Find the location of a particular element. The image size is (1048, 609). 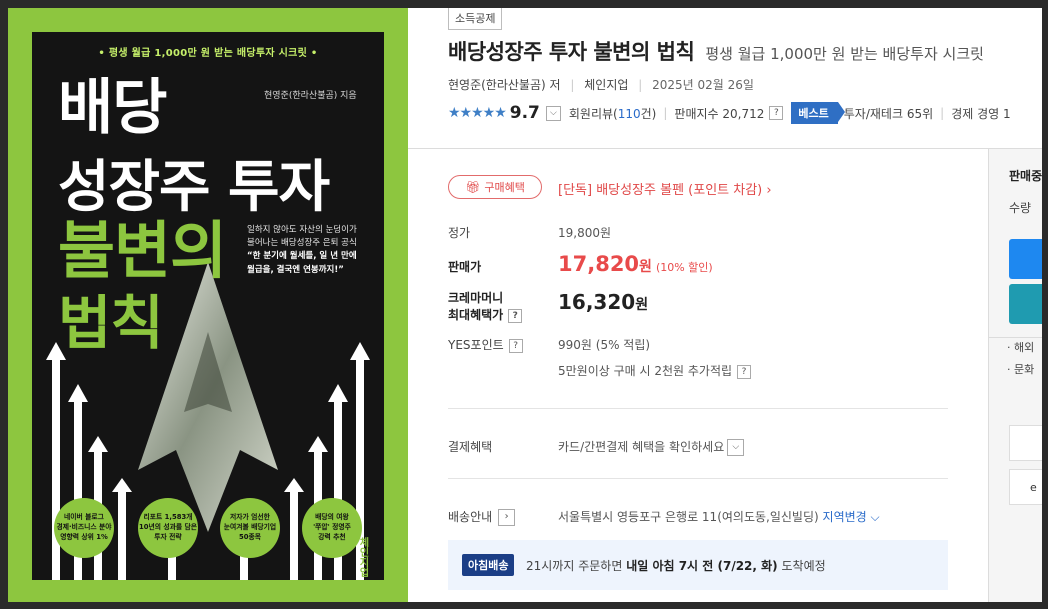

list-price-label: 정가 is located at coordinates (459, 233).